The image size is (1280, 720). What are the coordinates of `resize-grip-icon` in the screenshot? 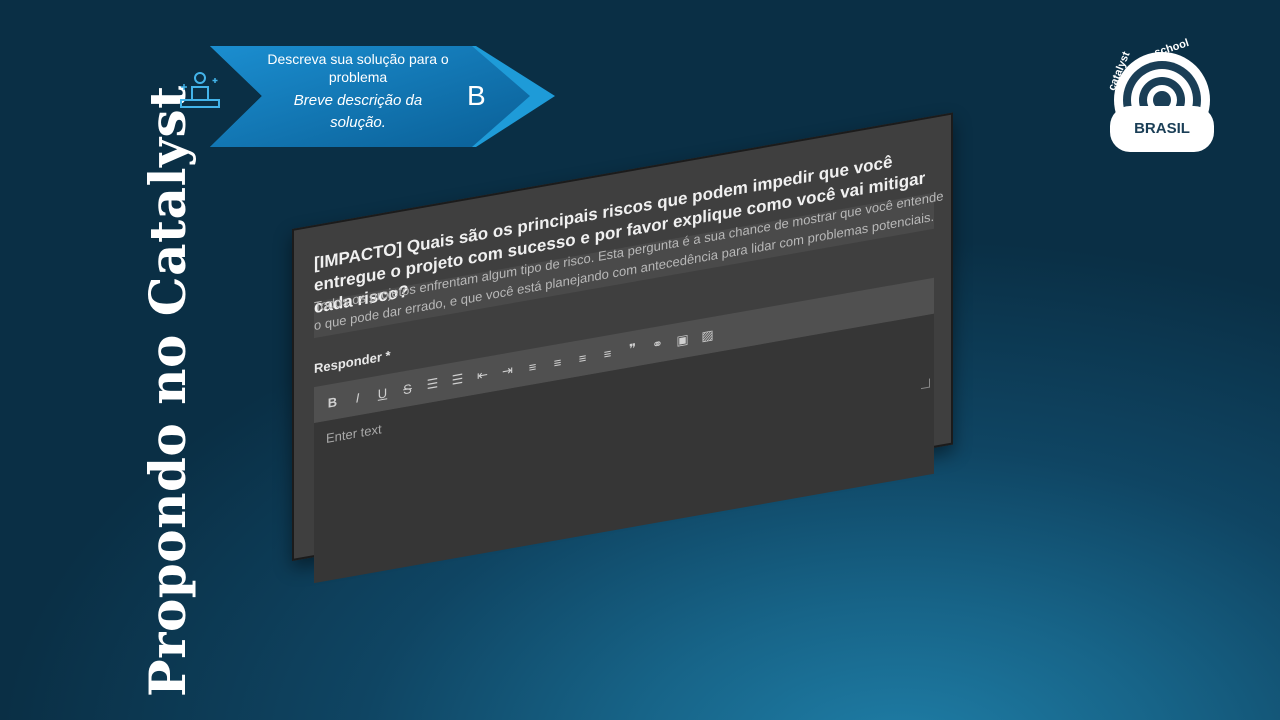 It's located at (925, 384).